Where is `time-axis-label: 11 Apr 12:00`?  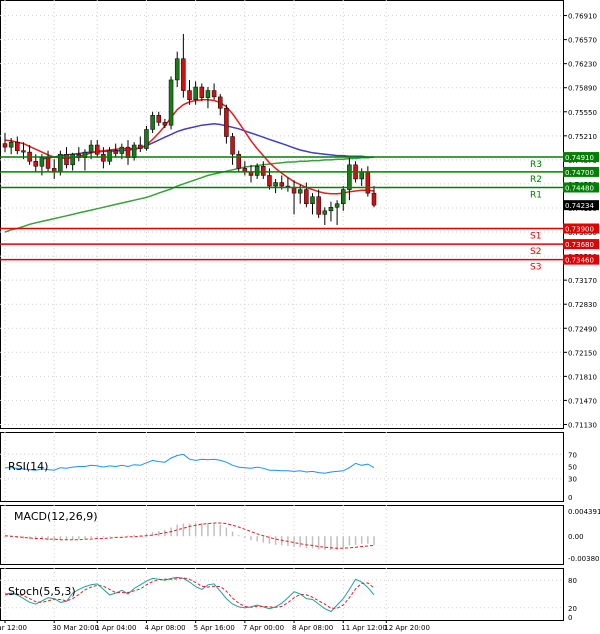 time-axis-label: 11 Apr 12:00 is located at coordinates (364, 628).